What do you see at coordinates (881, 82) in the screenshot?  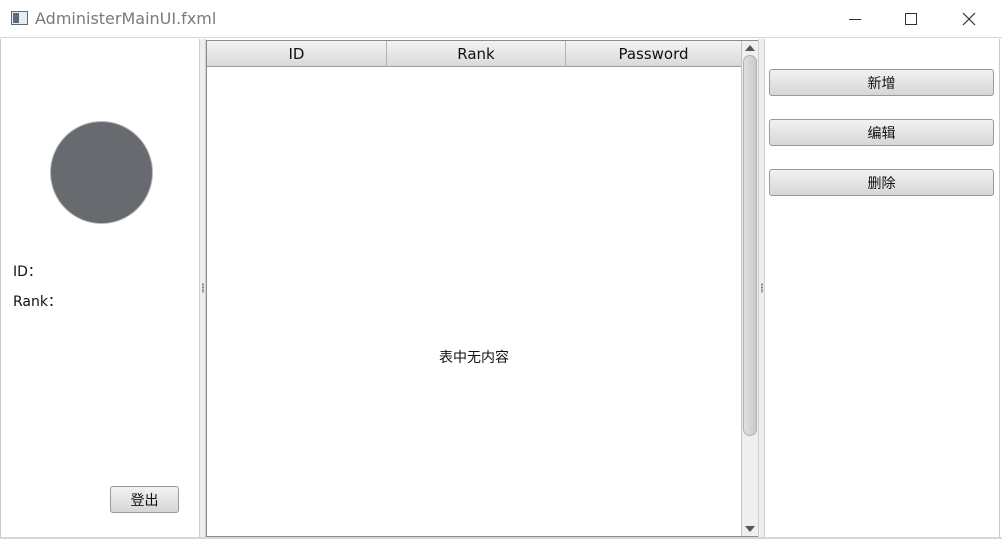 I see `add-button: 新增` at bounding box center [881, 82].